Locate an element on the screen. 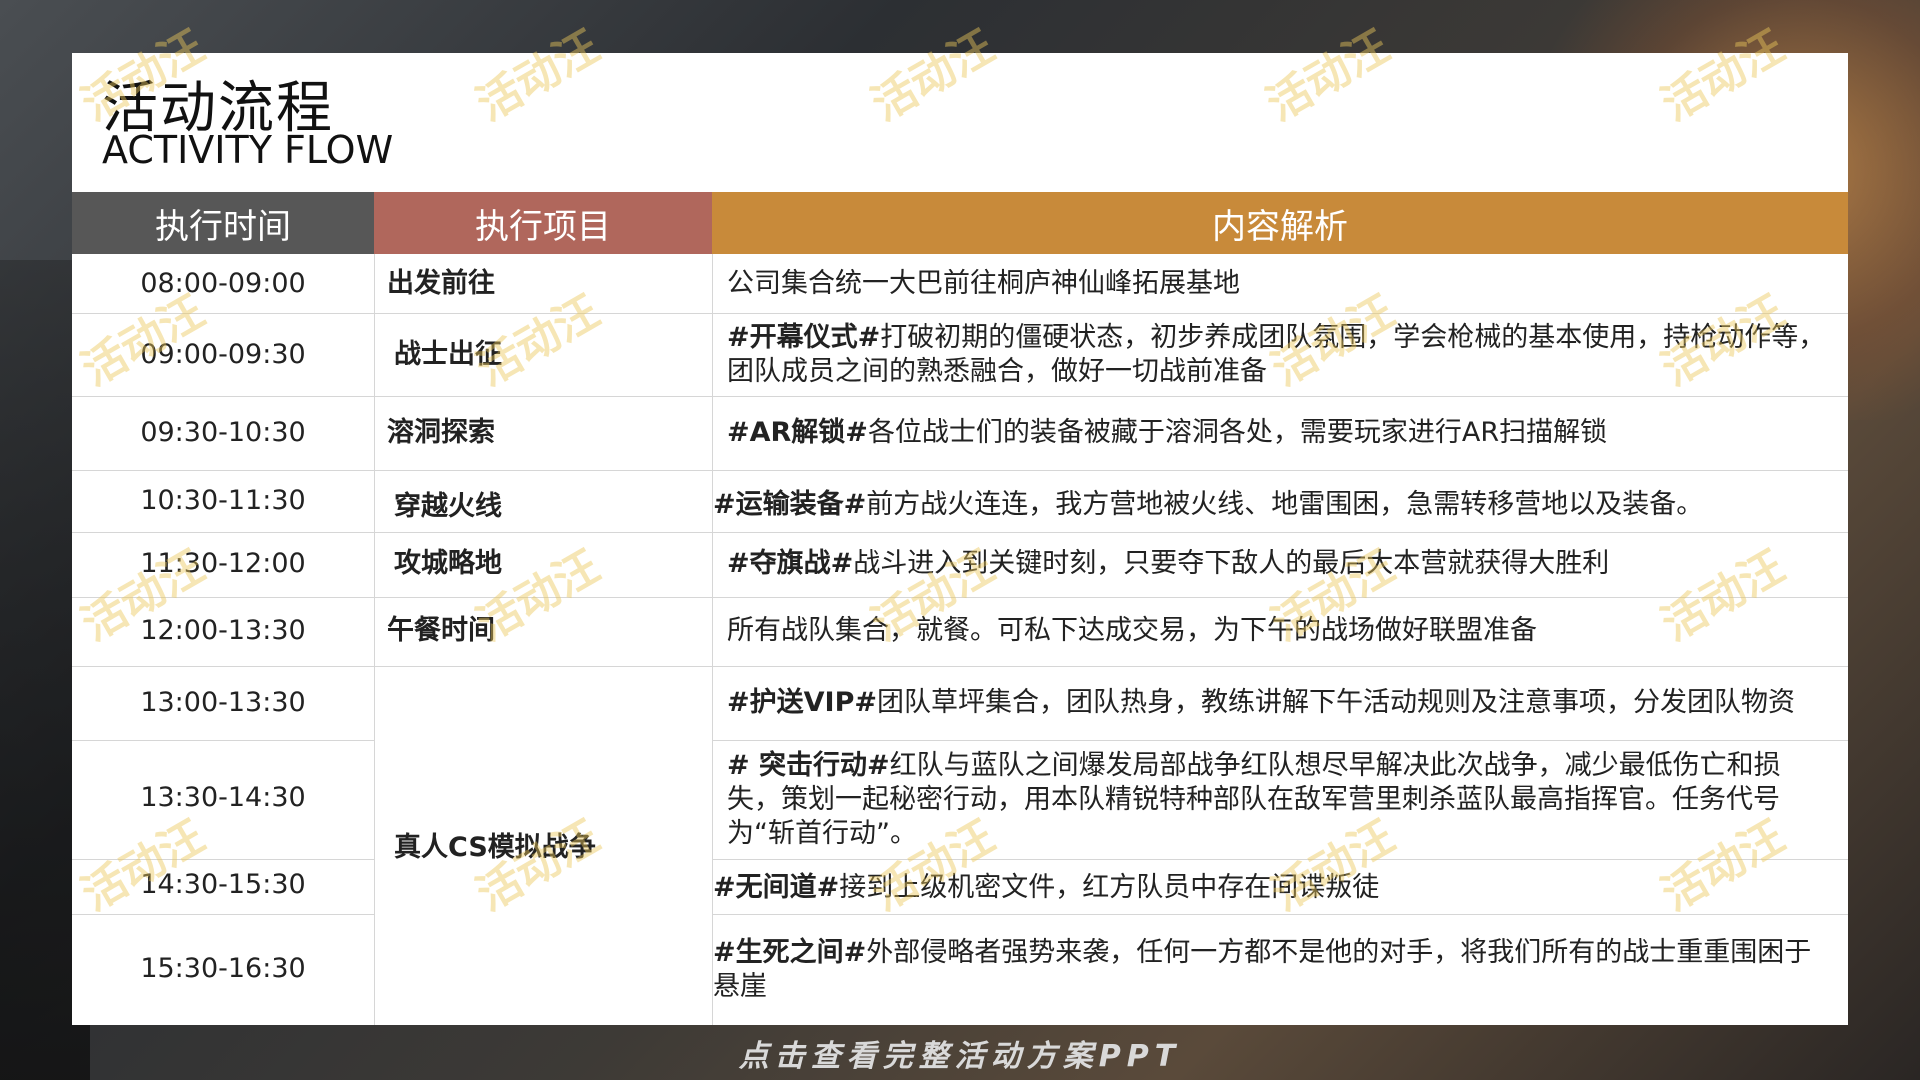 This screenshot has height=1080, width=1920. header-item: 执行项目 is located at coordinates (543, 223).